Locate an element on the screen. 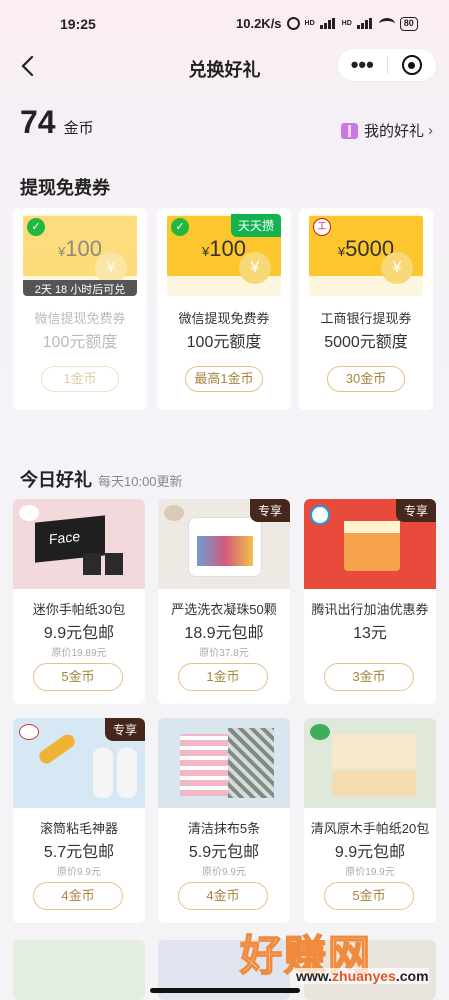 The width and height of the screenshot is (449, 1000). more-menu-icon: ••• is located at coordinates (362, 65).